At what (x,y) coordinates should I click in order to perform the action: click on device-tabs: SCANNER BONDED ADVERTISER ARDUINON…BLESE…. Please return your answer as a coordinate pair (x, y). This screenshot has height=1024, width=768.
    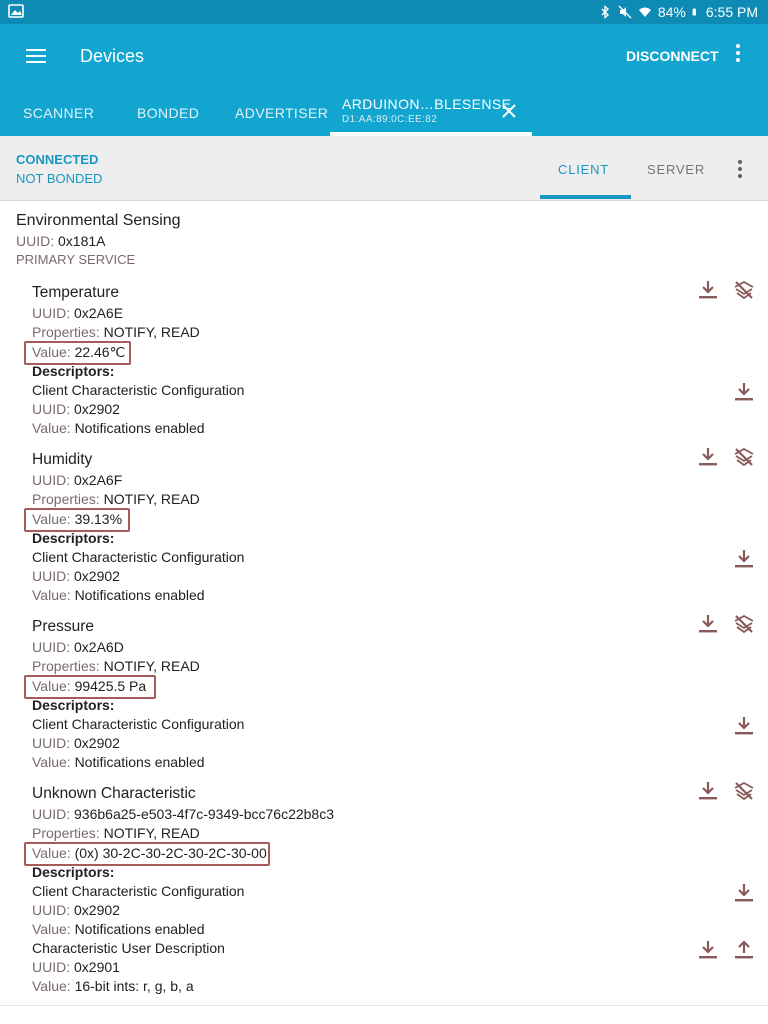
    Looking at the image, I should click on (384, 112).